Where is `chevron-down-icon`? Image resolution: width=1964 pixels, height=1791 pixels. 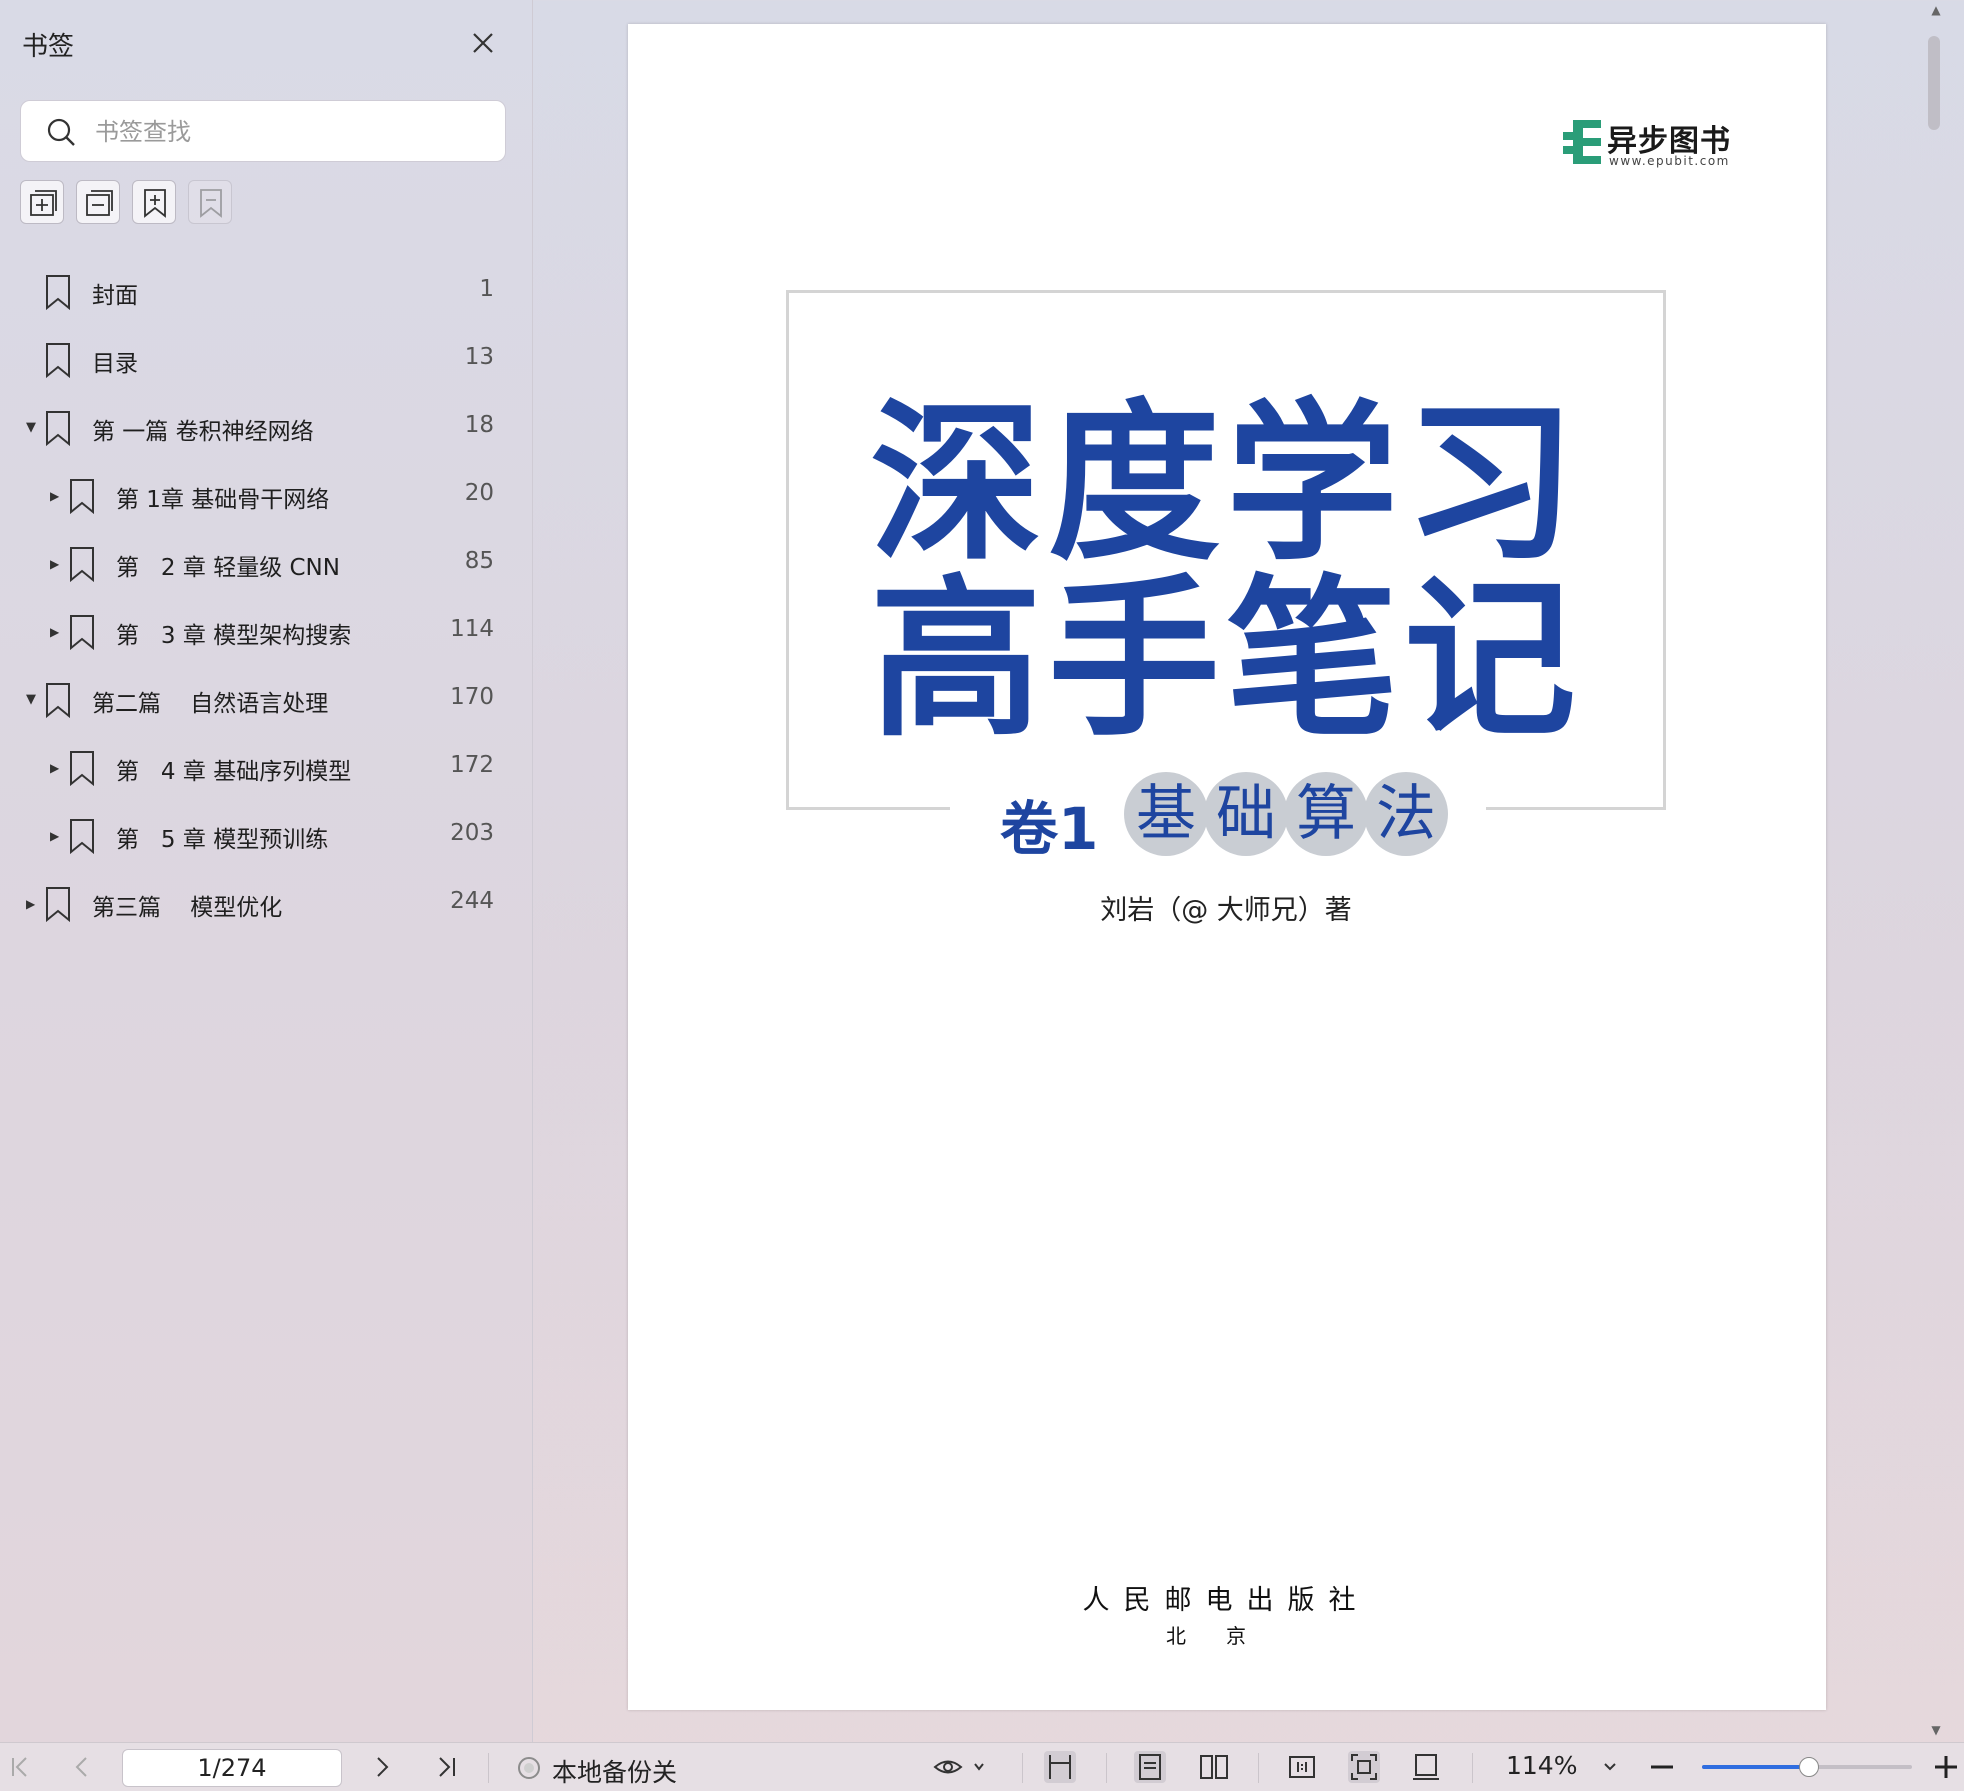 chevron-down-icon is located at coordinates (1610, 1767).